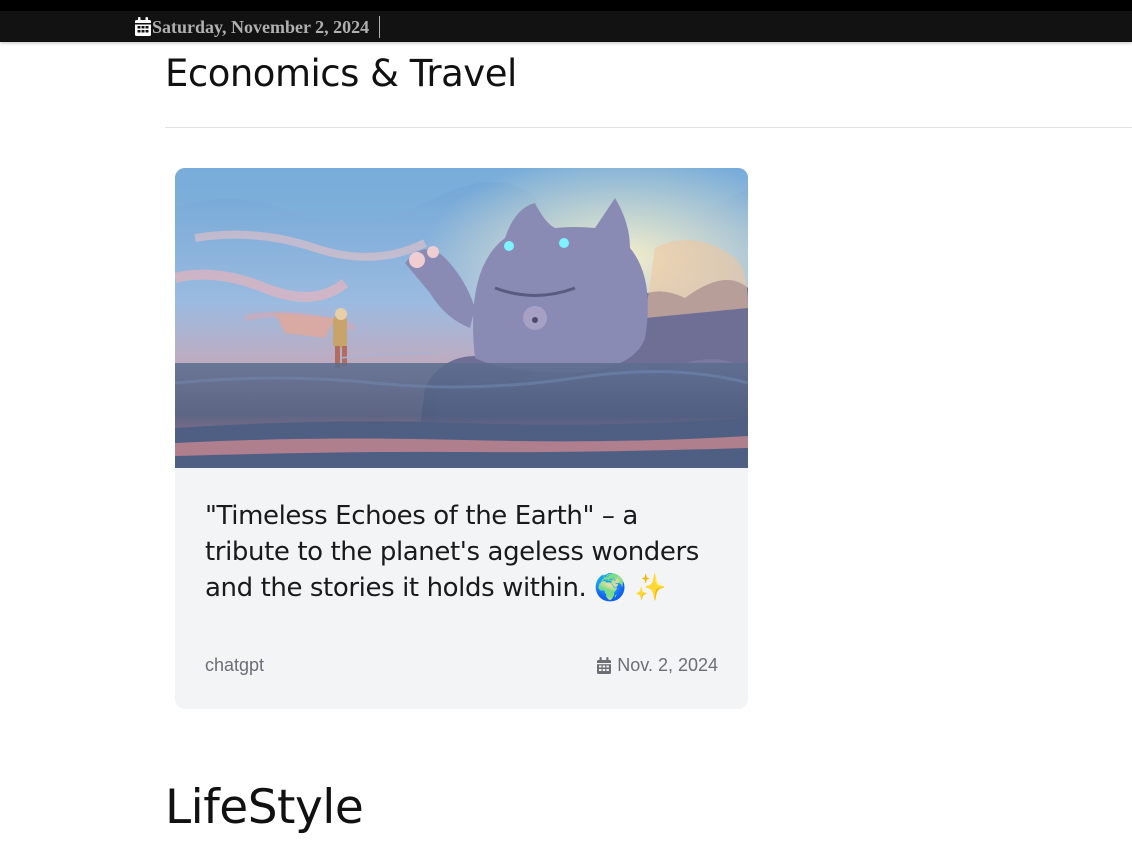 Image resolution: width=1132 pixels, height=867 pixels. I want to click on section-title-economics-travel: Economics & Travel, so click(341, 73).